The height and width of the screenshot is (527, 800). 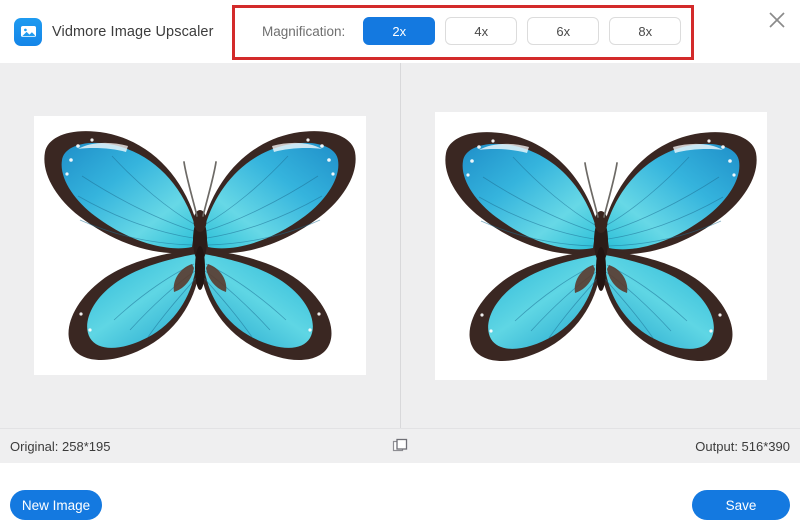 I want to click on magnification-option-4x: 4x, so click(x=481, y=31).